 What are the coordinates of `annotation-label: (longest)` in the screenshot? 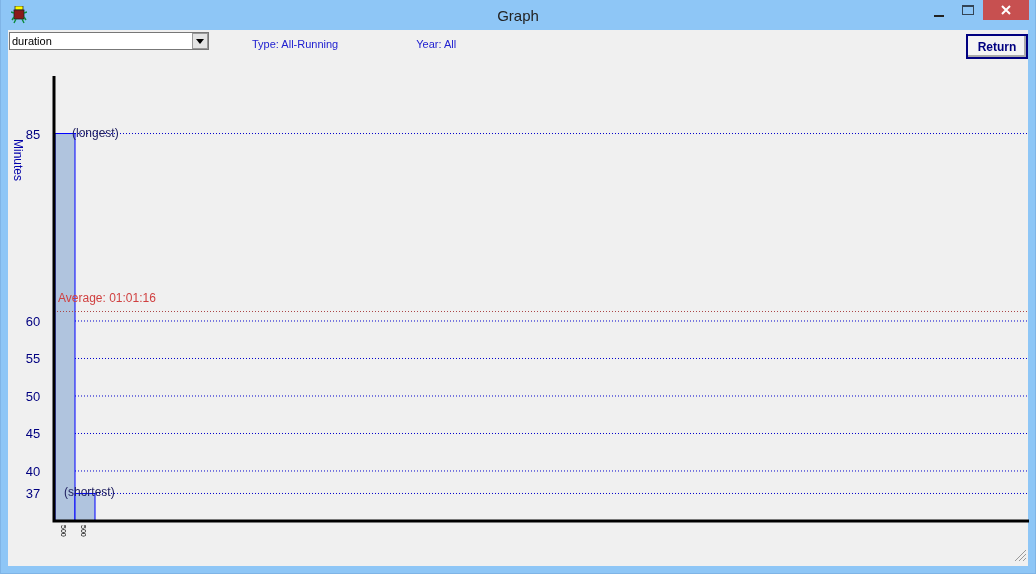 It's located at (95, 132).